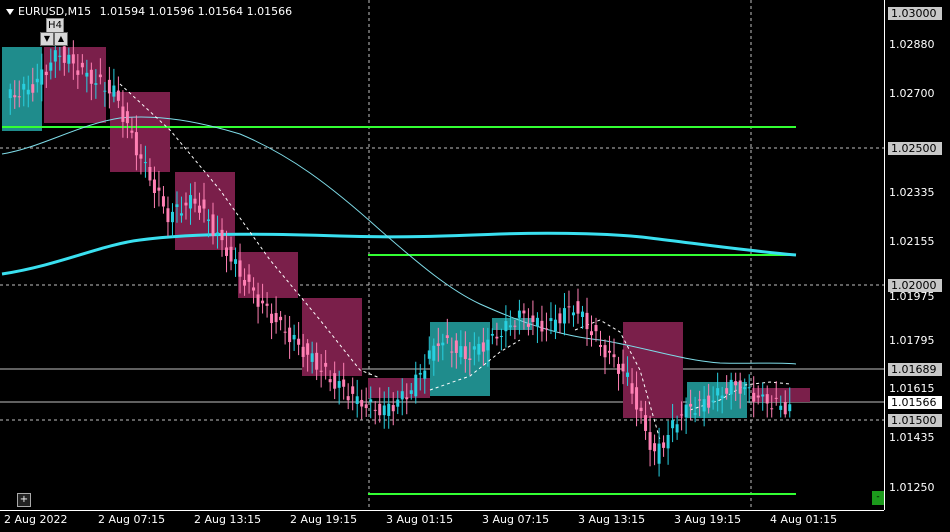  I want to click on crosshair-icon: +, so click(24, 500).